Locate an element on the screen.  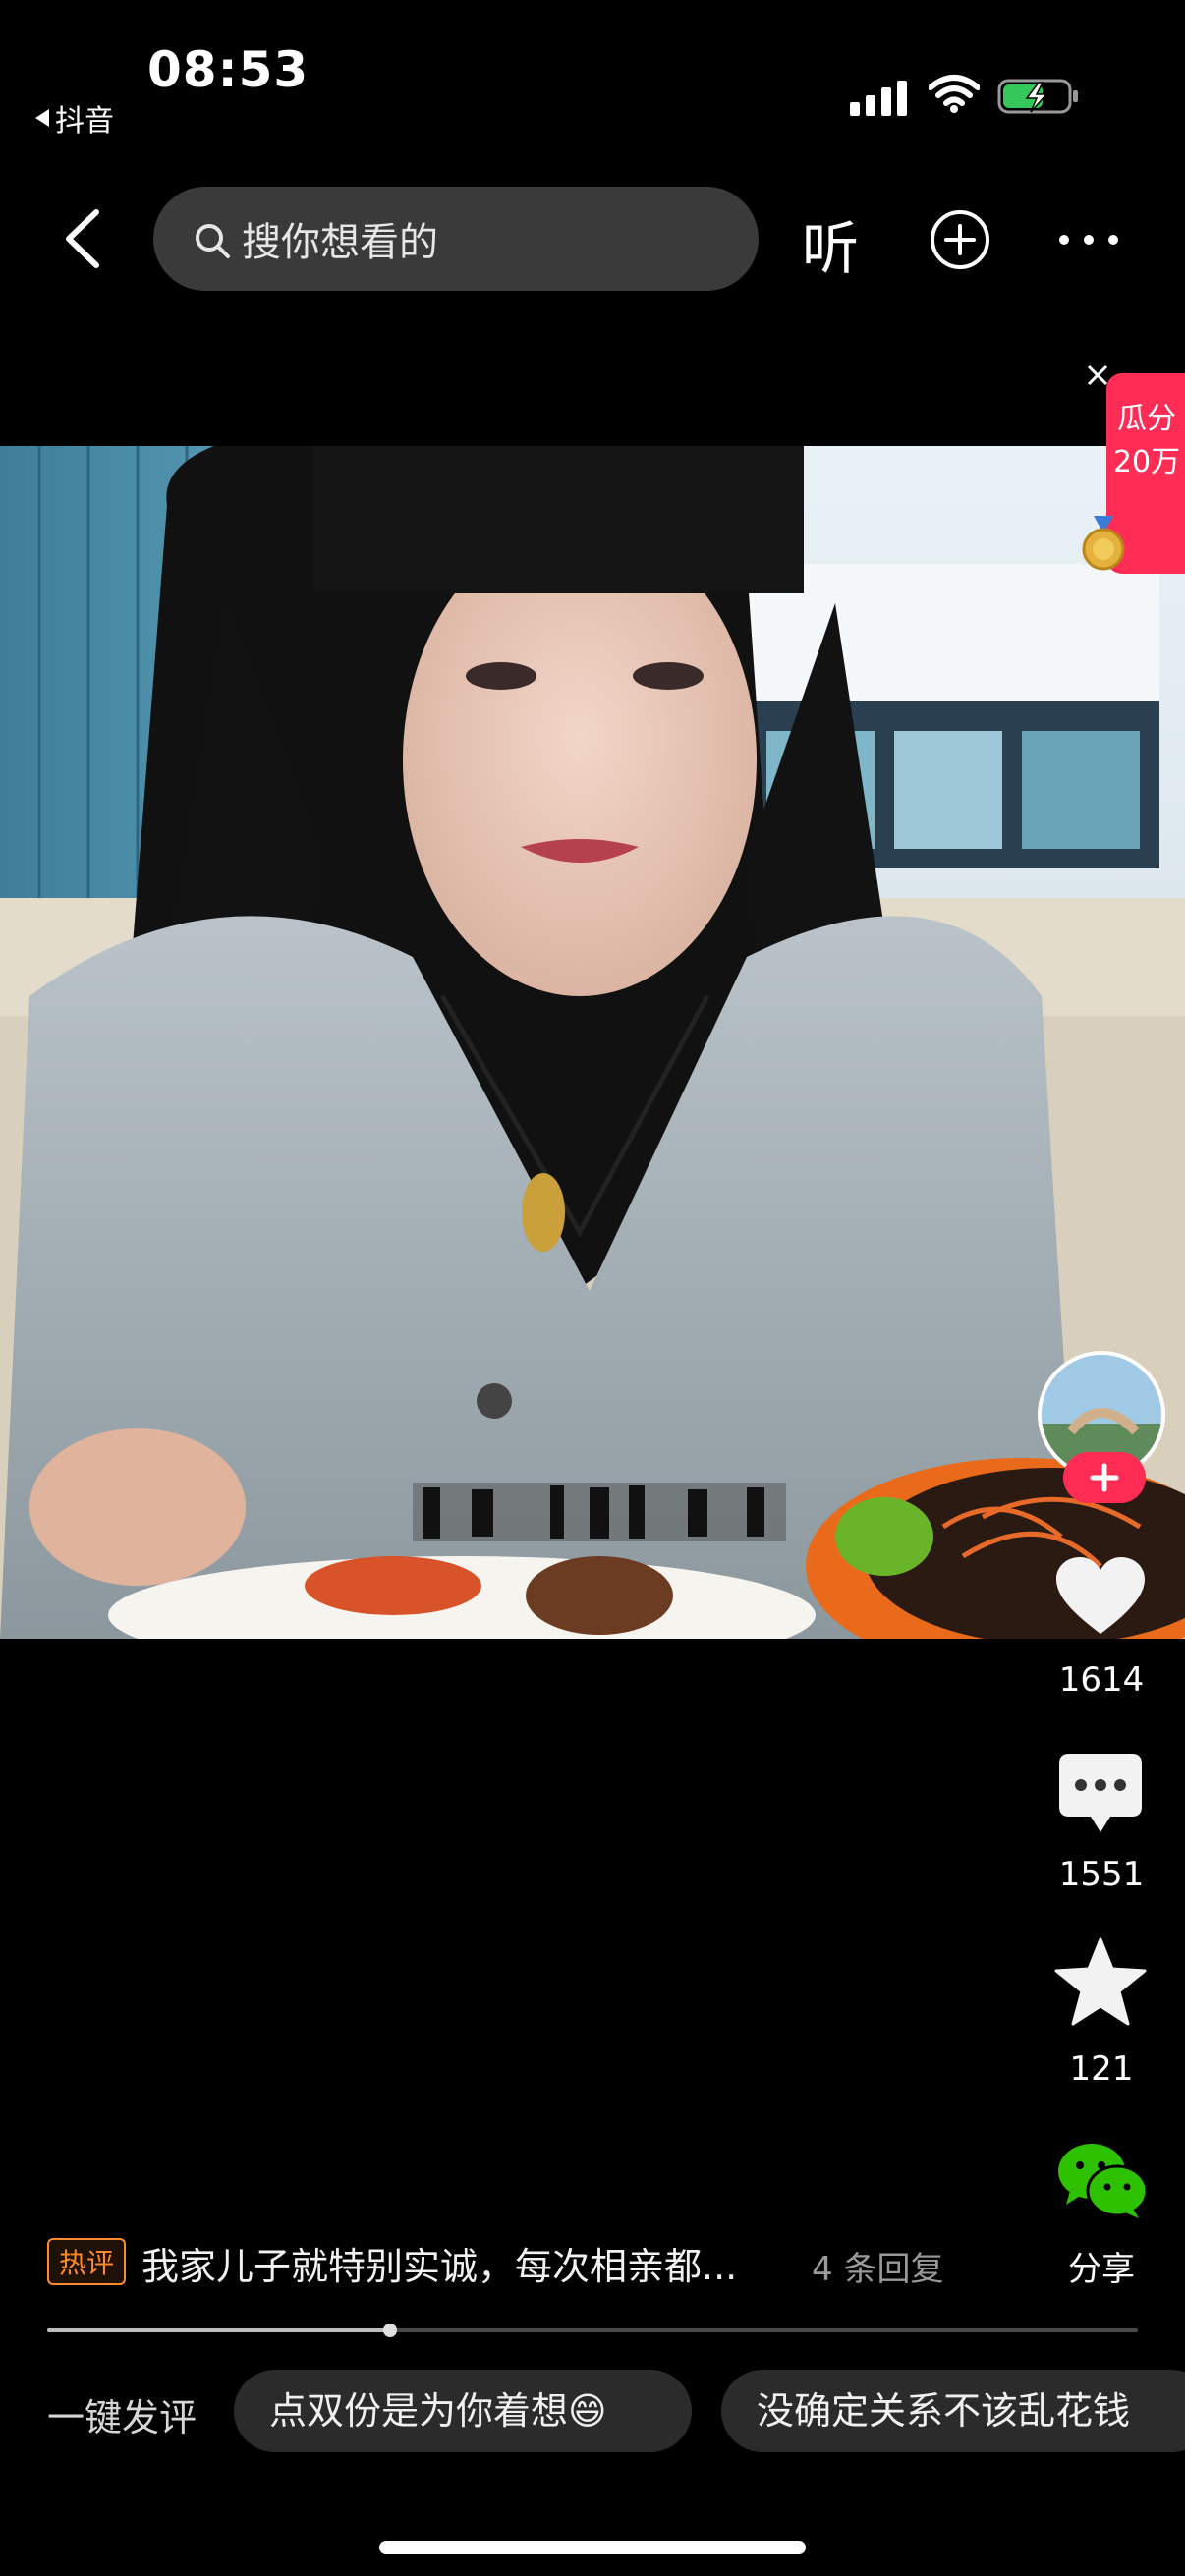
video-progress-knob is located at coordinates (390, 2330).